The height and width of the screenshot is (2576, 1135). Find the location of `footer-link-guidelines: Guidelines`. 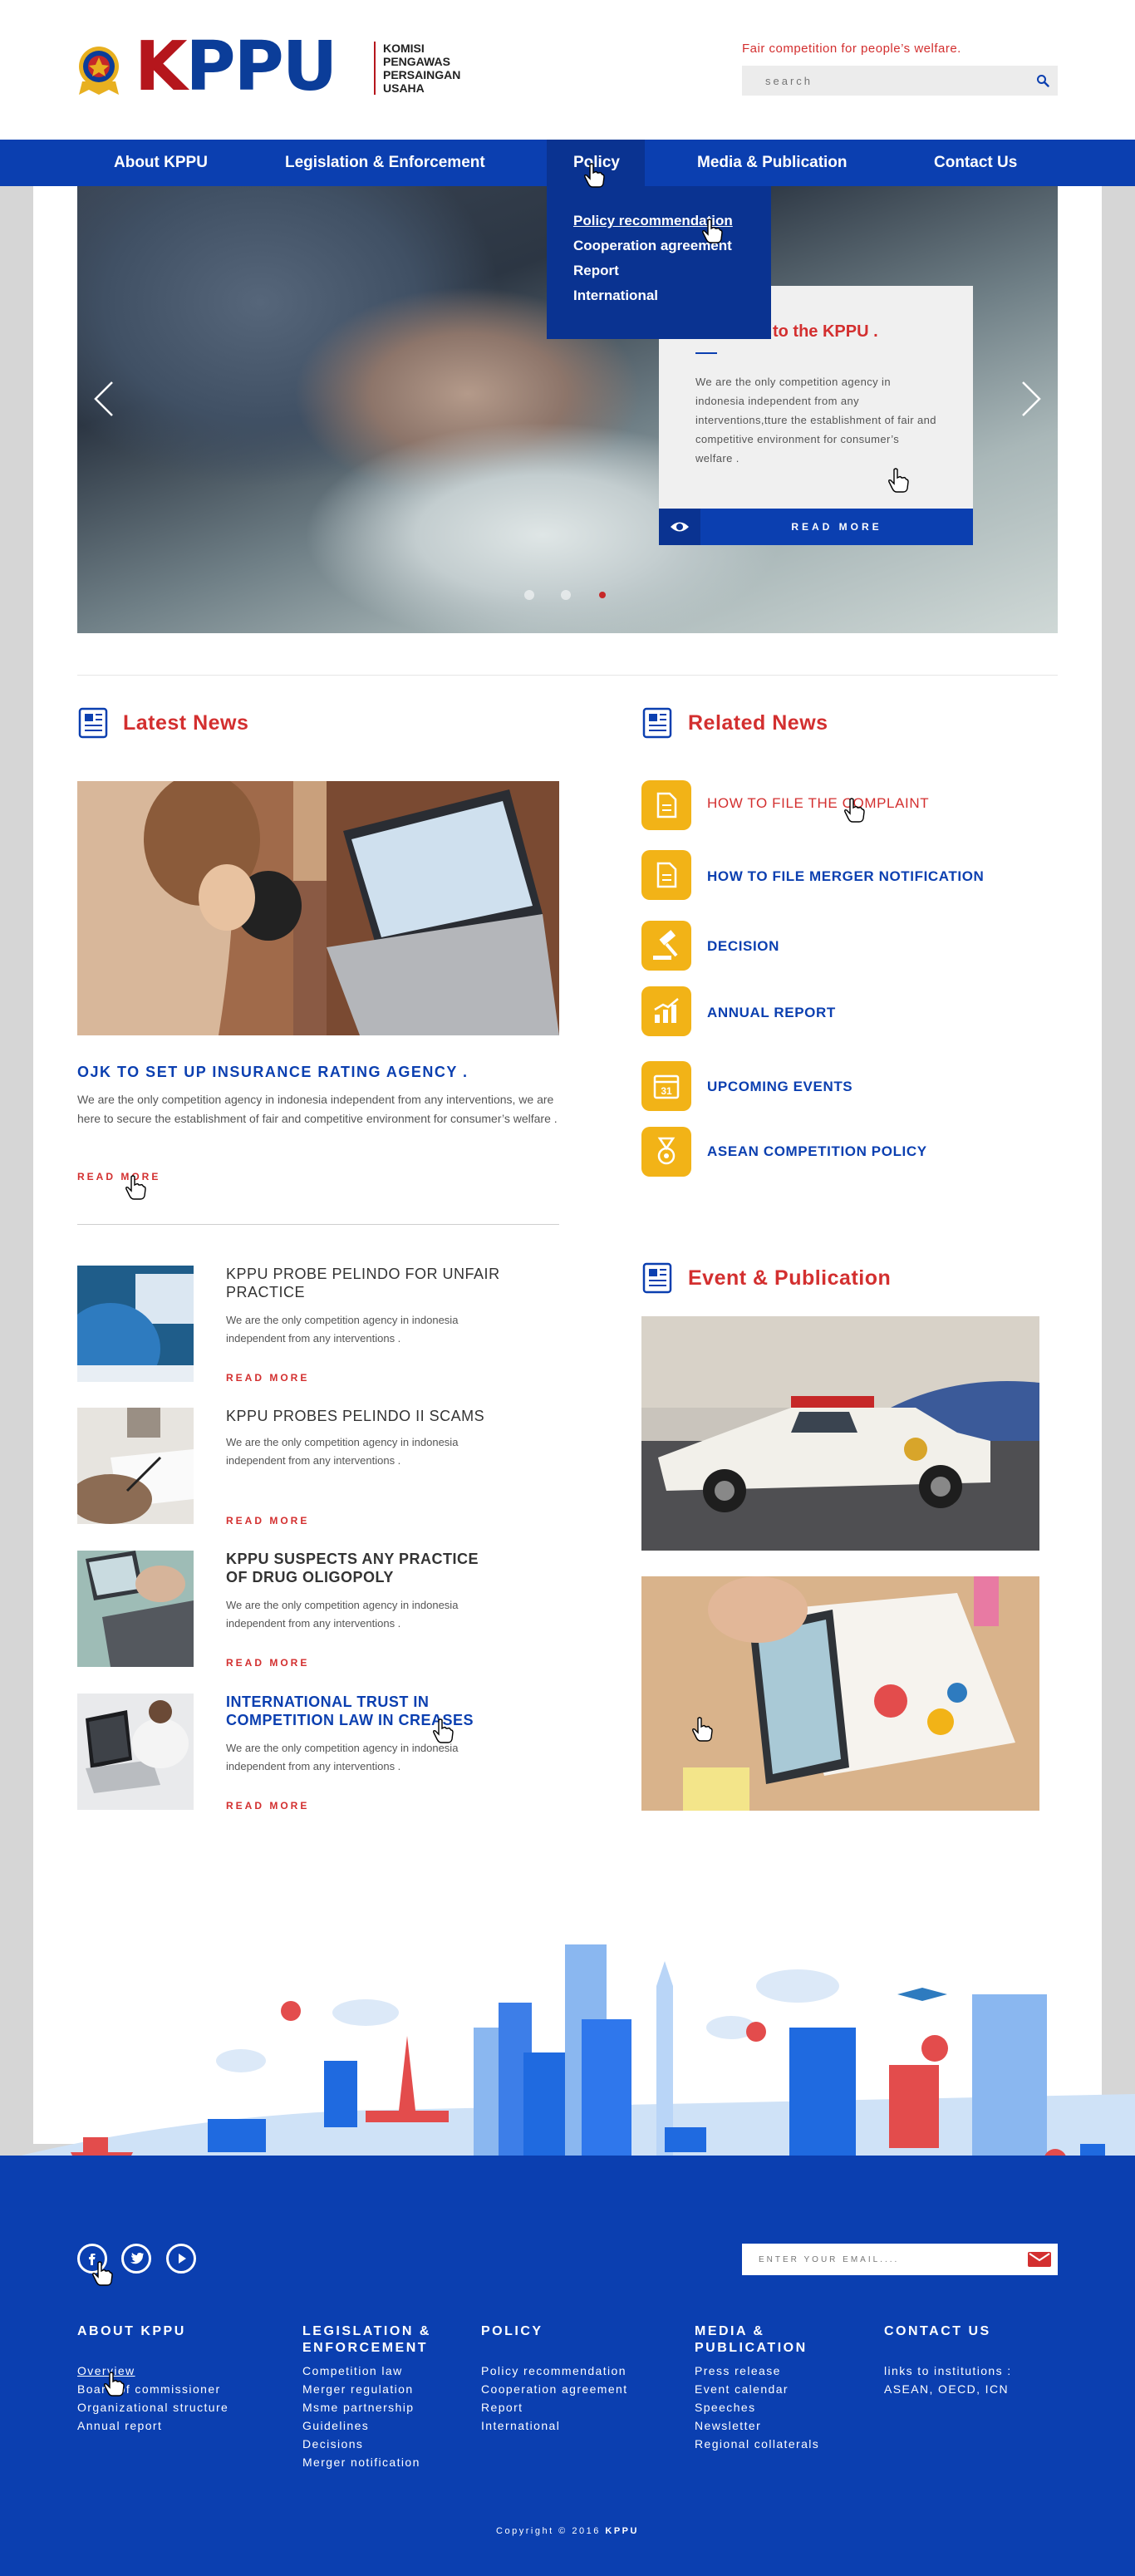

footer-link-guidelines: Guidelines is located at coordinates (335, 2425).